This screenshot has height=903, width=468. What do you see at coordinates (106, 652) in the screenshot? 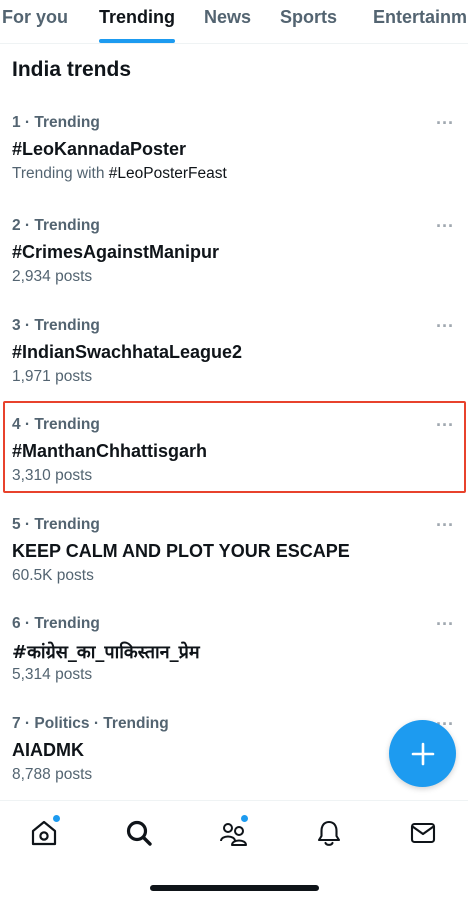
I see `trend-name: #कांग्रेस_का_पाकिस्तान_प्रेम` at bounding box center [106, 652].